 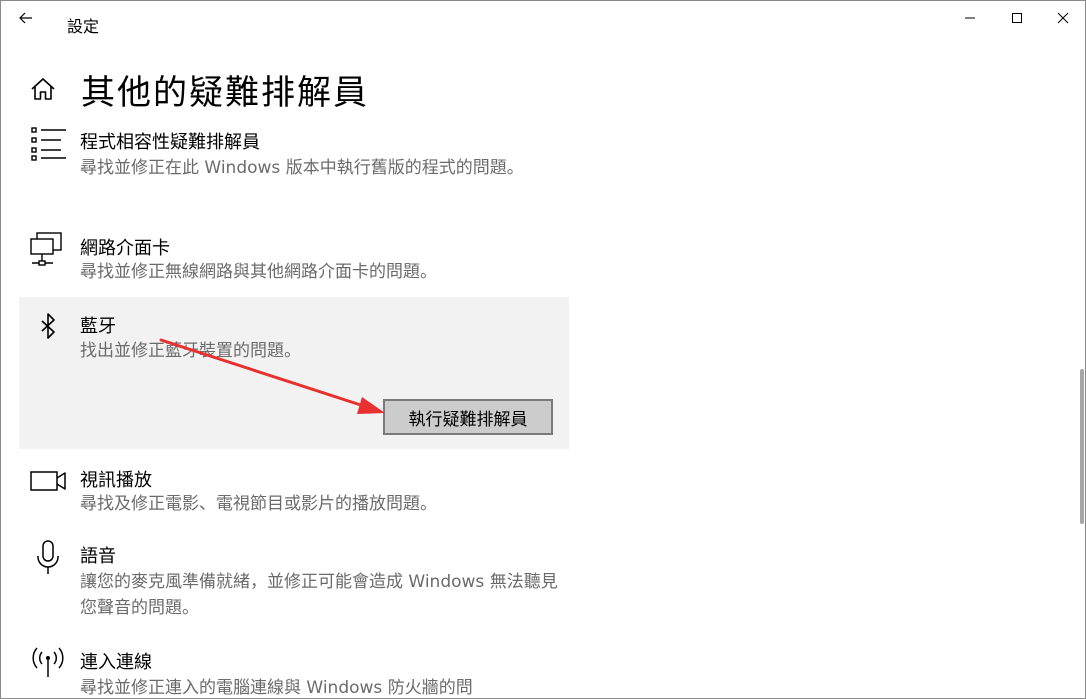 I want to click on item-description: 尋找及修正電影、電視節目或影片的播放問題。, so click(x=258, y=504).